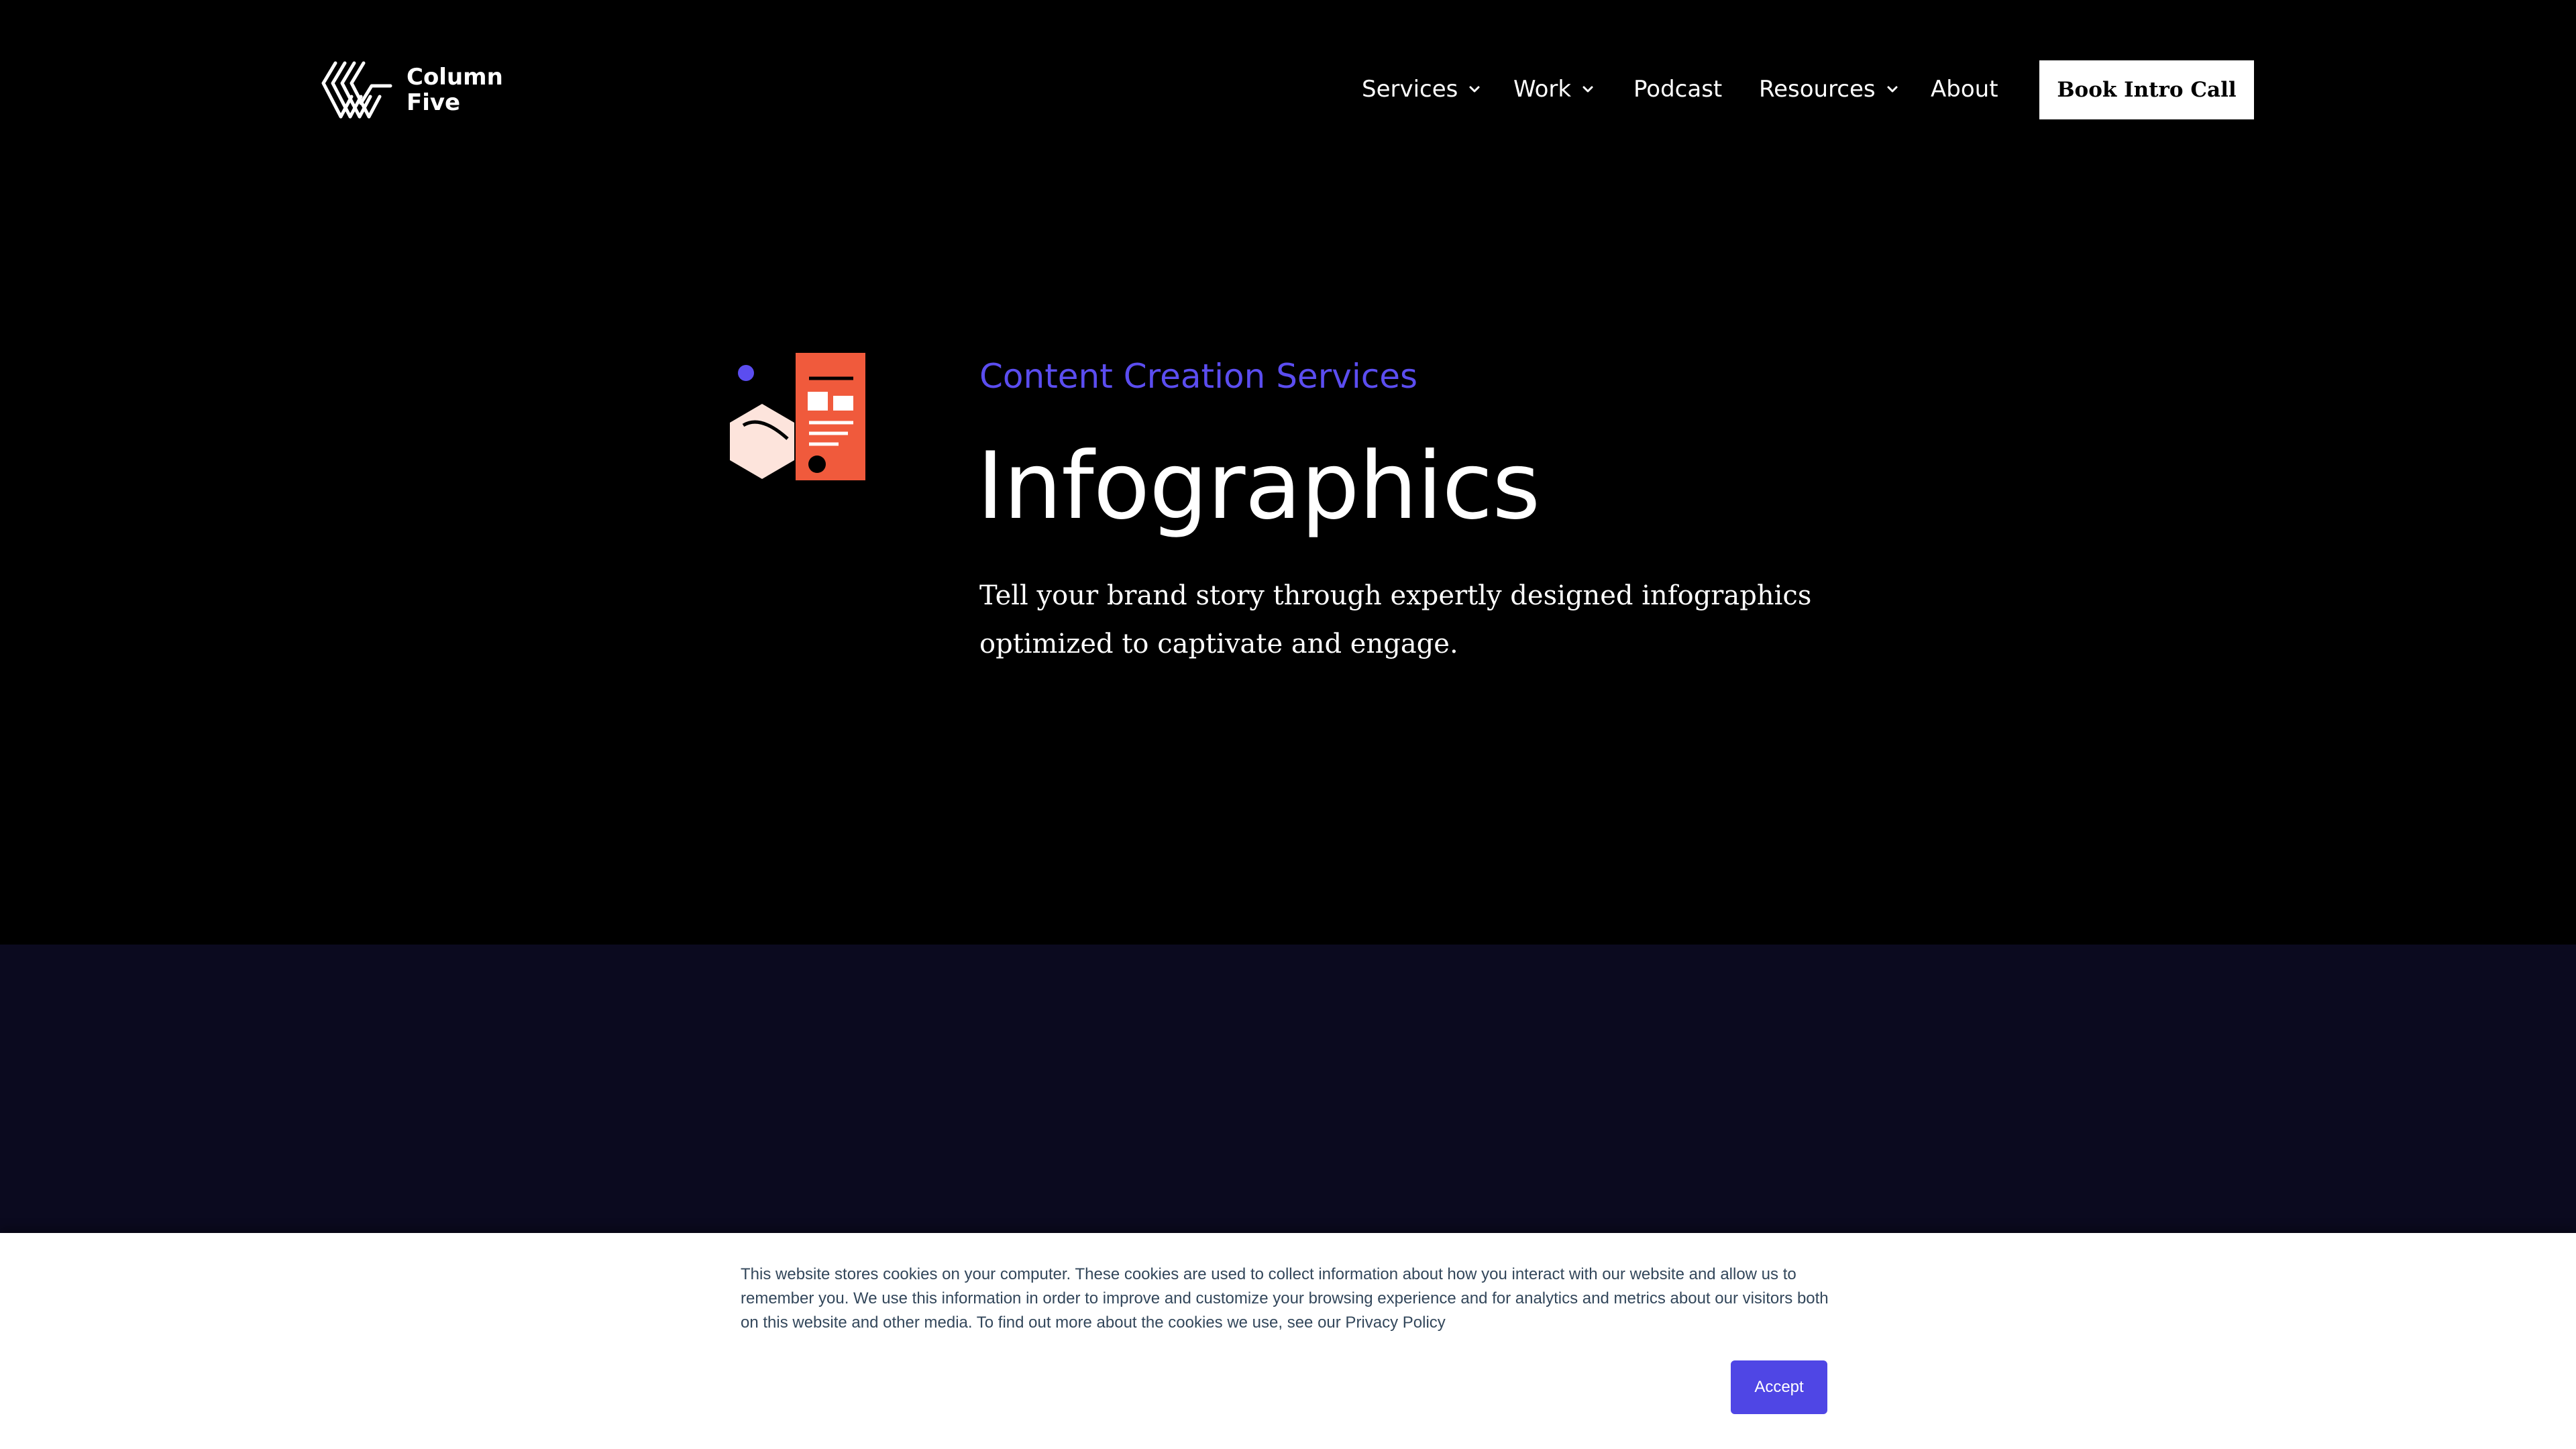 This screenshot has height=1449, width=2576. What do you see at coordinates (1542, 89) in the screenshot?
I see `nav-item-label: Work` at bounding box center [1542, 89].